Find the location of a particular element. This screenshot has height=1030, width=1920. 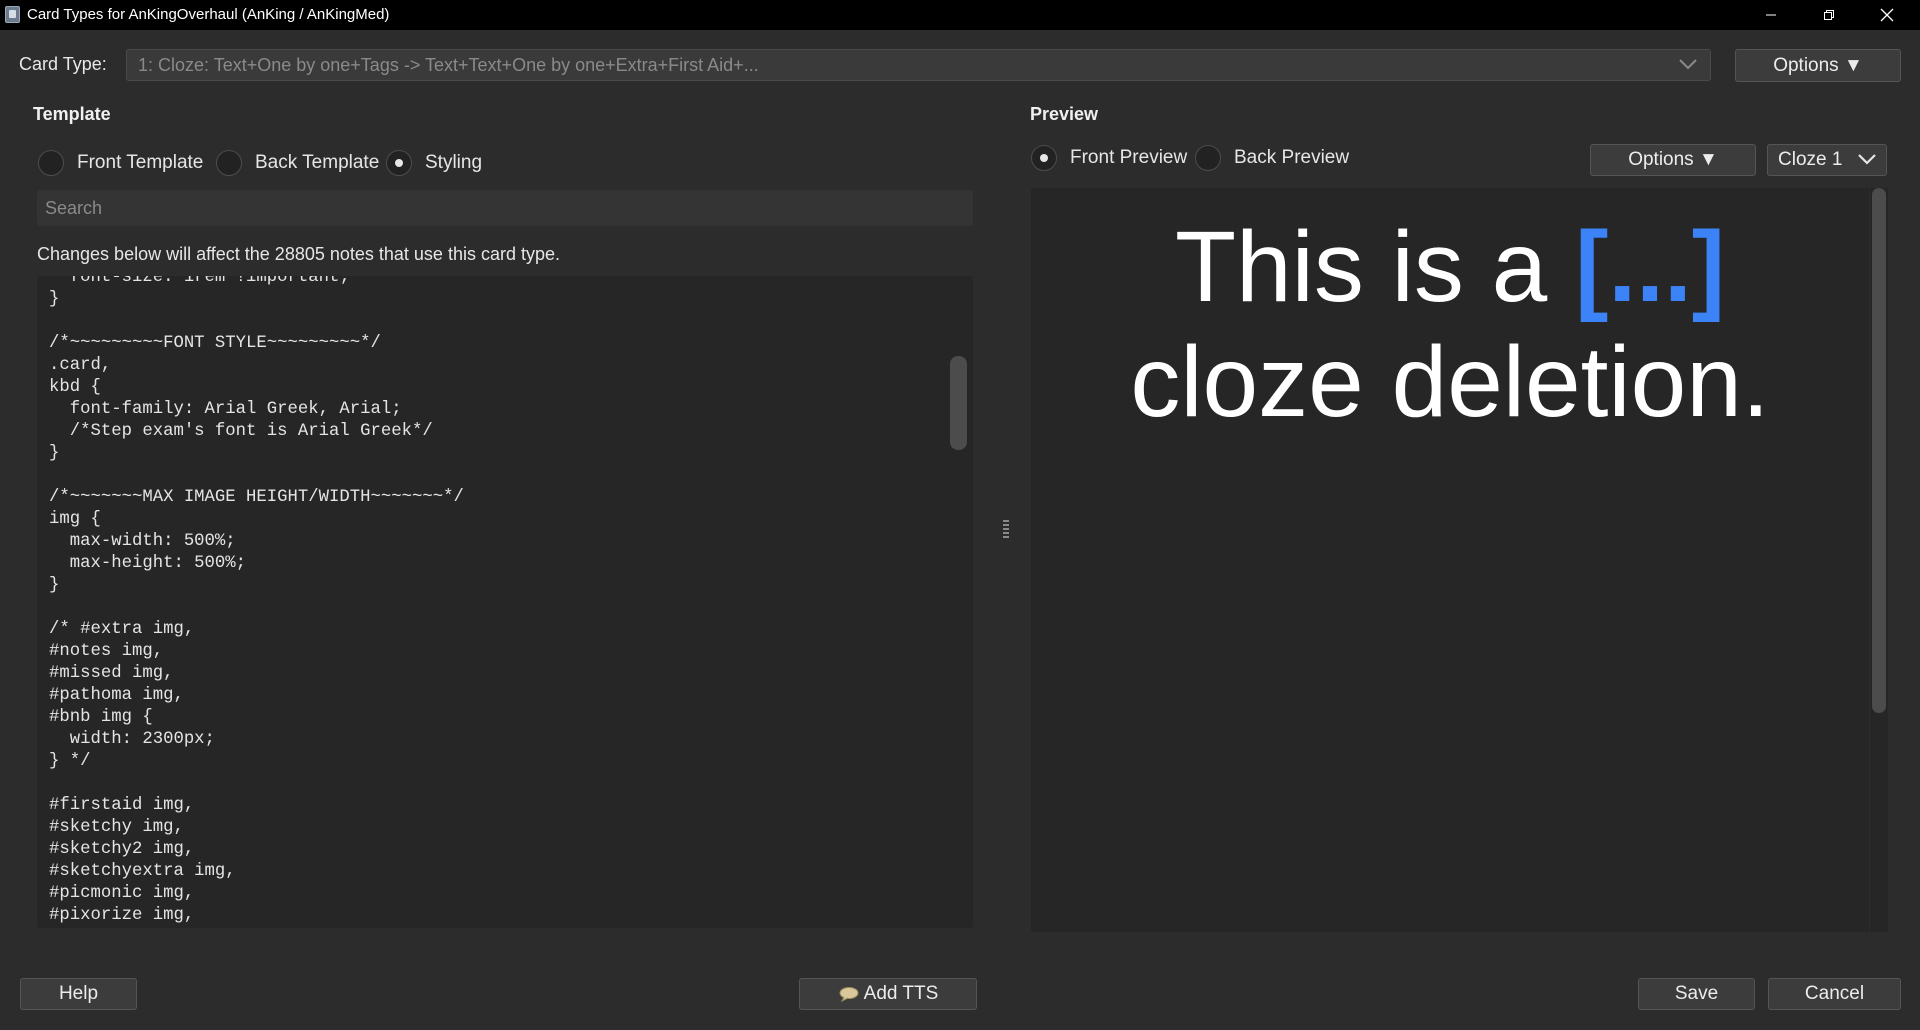

front-template-radio: Front Template is located at coordinates (120, 163).